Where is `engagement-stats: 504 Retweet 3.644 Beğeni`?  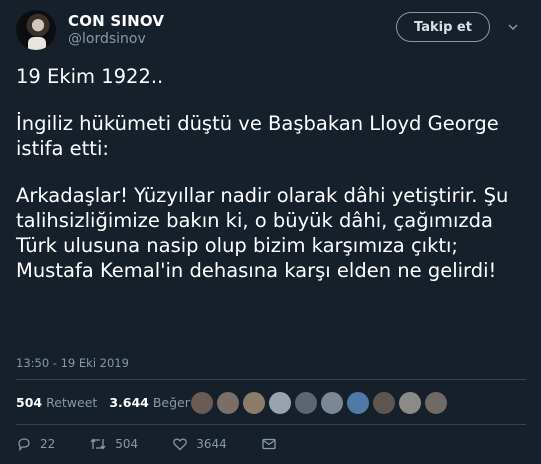 engagement-stats: 504 Retweet 3.644 Beğeni is located at coordinates (106, 402).